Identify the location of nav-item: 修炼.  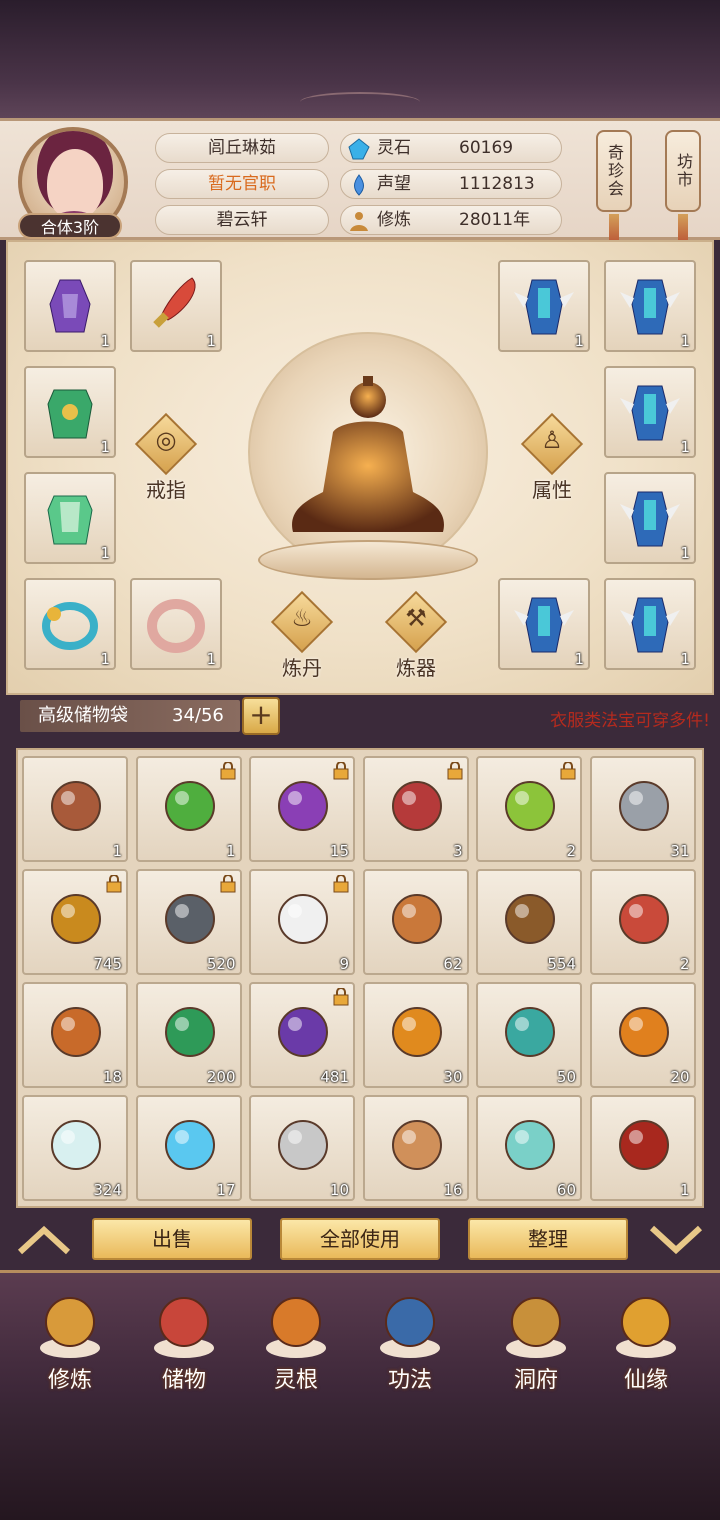
(70, 1345).